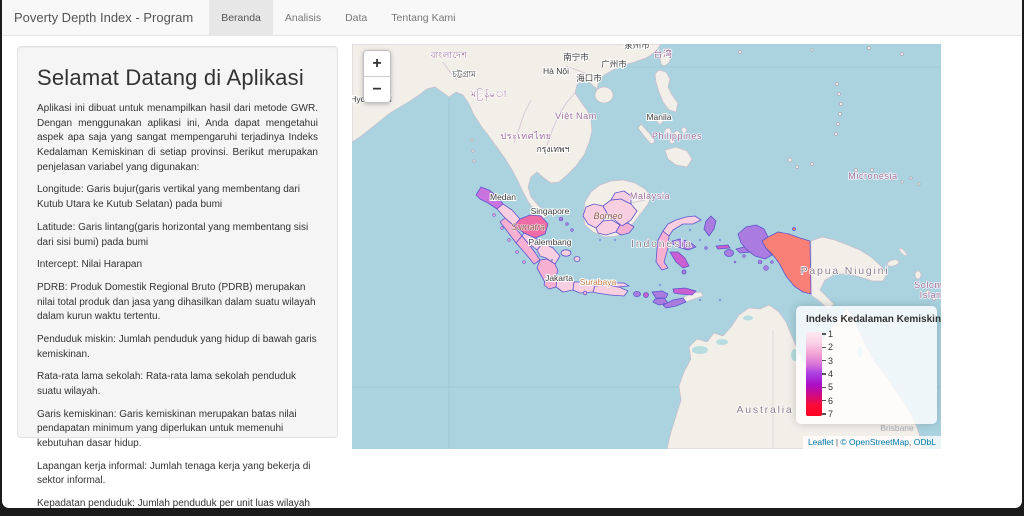 The height and width of the screenshot is (516, 1024). I want to click on map-label: Indonesia, so click(662, 244).